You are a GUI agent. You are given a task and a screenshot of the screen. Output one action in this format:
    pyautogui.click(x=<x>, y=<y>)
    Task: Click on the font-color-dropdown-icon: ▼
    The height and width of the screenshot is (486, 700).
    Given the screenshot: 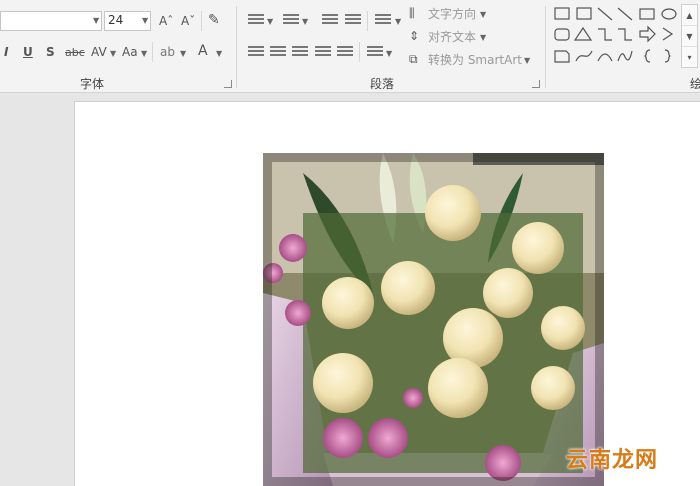 What is the action you would take?
    pyautogui.click(x=219, y=53)
    